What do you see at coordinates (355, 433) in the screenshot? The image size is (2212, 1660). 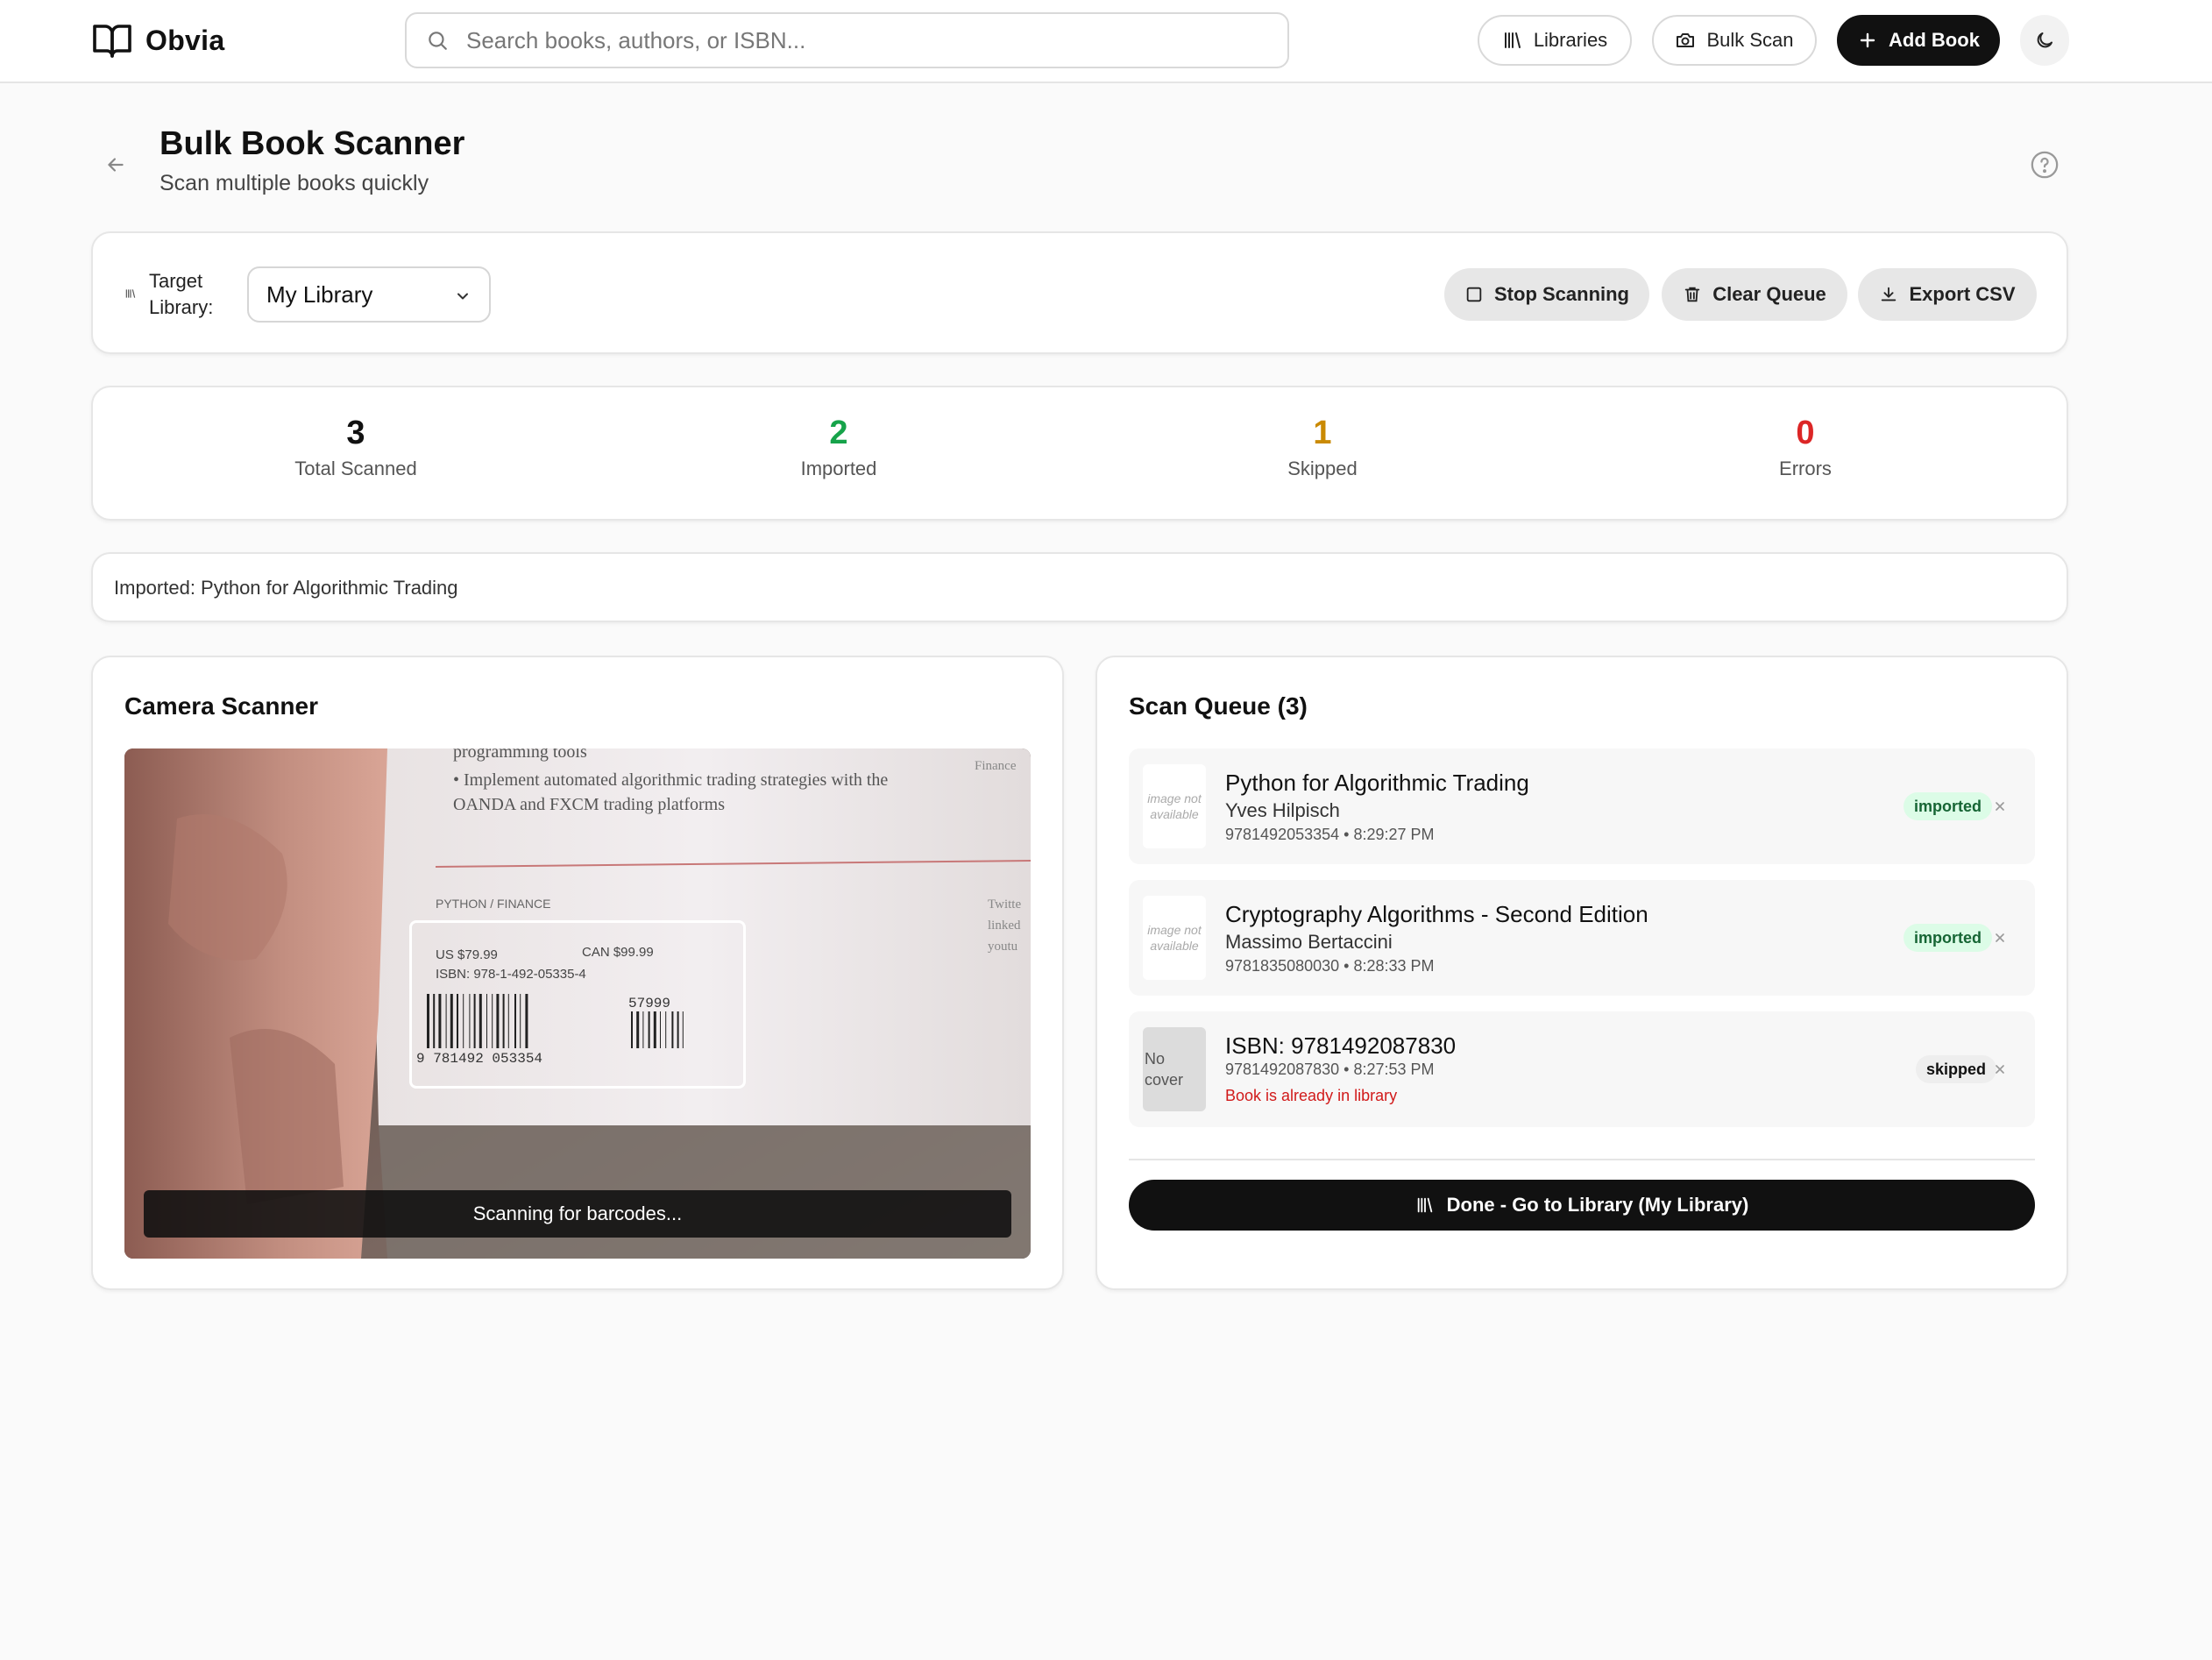 I see `stat-value: 3` at bounding box center [355, 433].